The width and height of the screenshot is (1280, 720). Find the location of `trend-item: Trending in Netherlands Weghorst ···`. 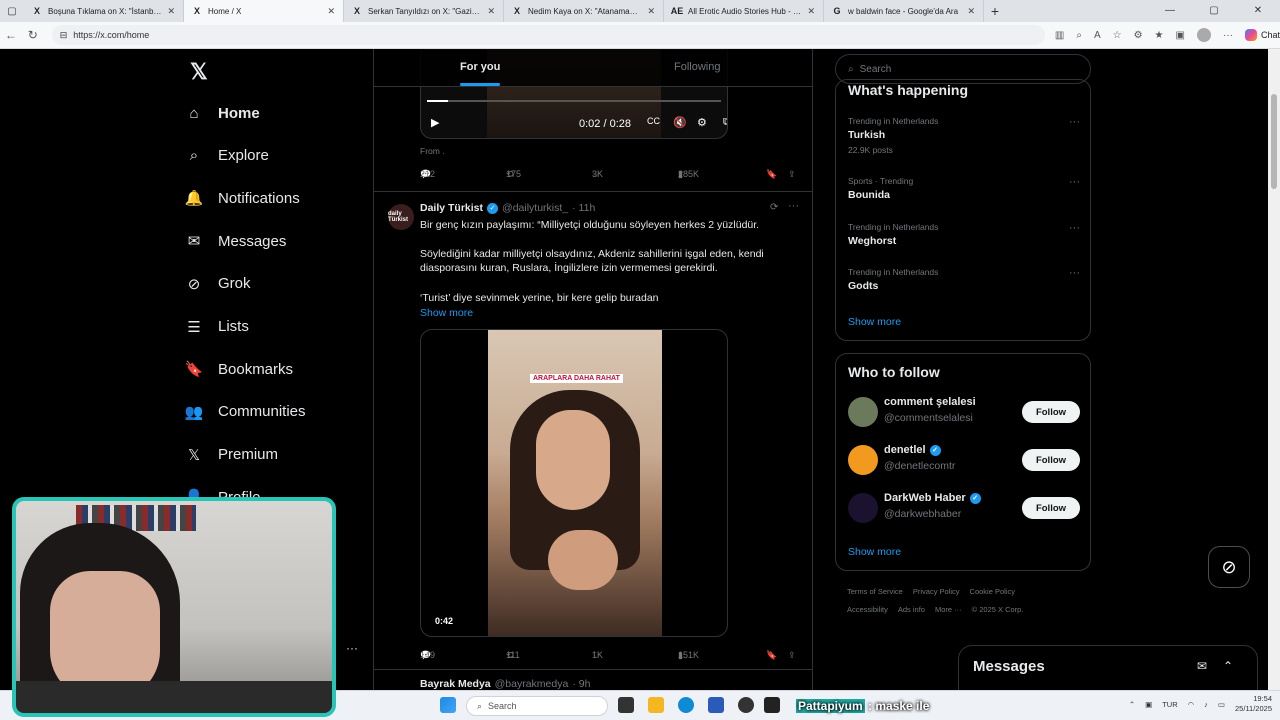

trend-item: Trending in Netherlands Weghorst ··· is located at coordinates (964, 234).